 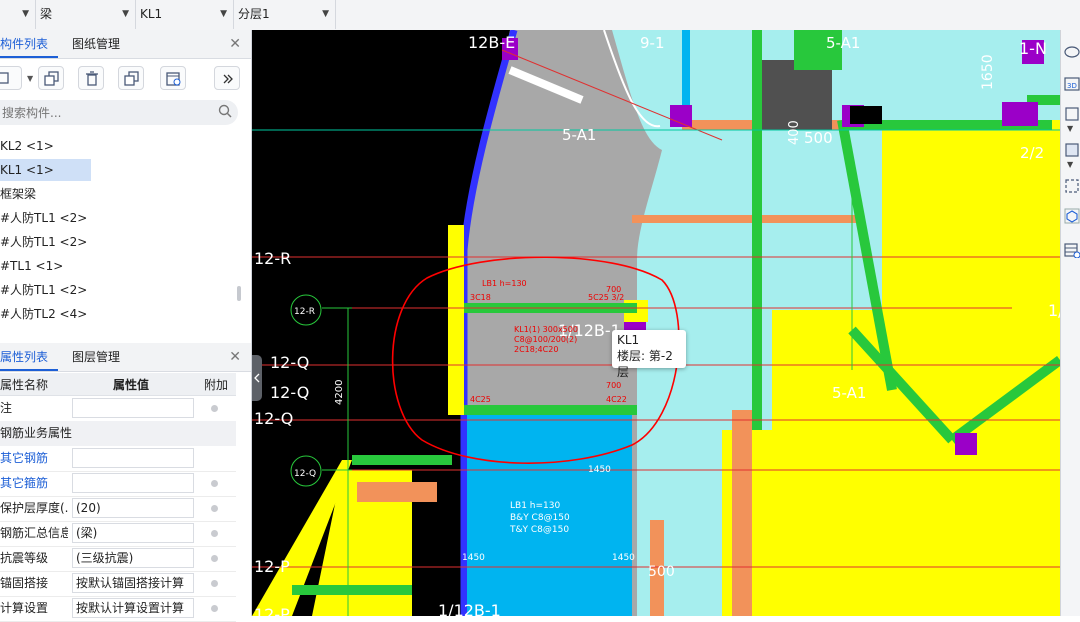 What do you see at coordinates (18, 194) in the screenshot?
I see `tree-item: 框架梁` at bounding box center [18, 194].